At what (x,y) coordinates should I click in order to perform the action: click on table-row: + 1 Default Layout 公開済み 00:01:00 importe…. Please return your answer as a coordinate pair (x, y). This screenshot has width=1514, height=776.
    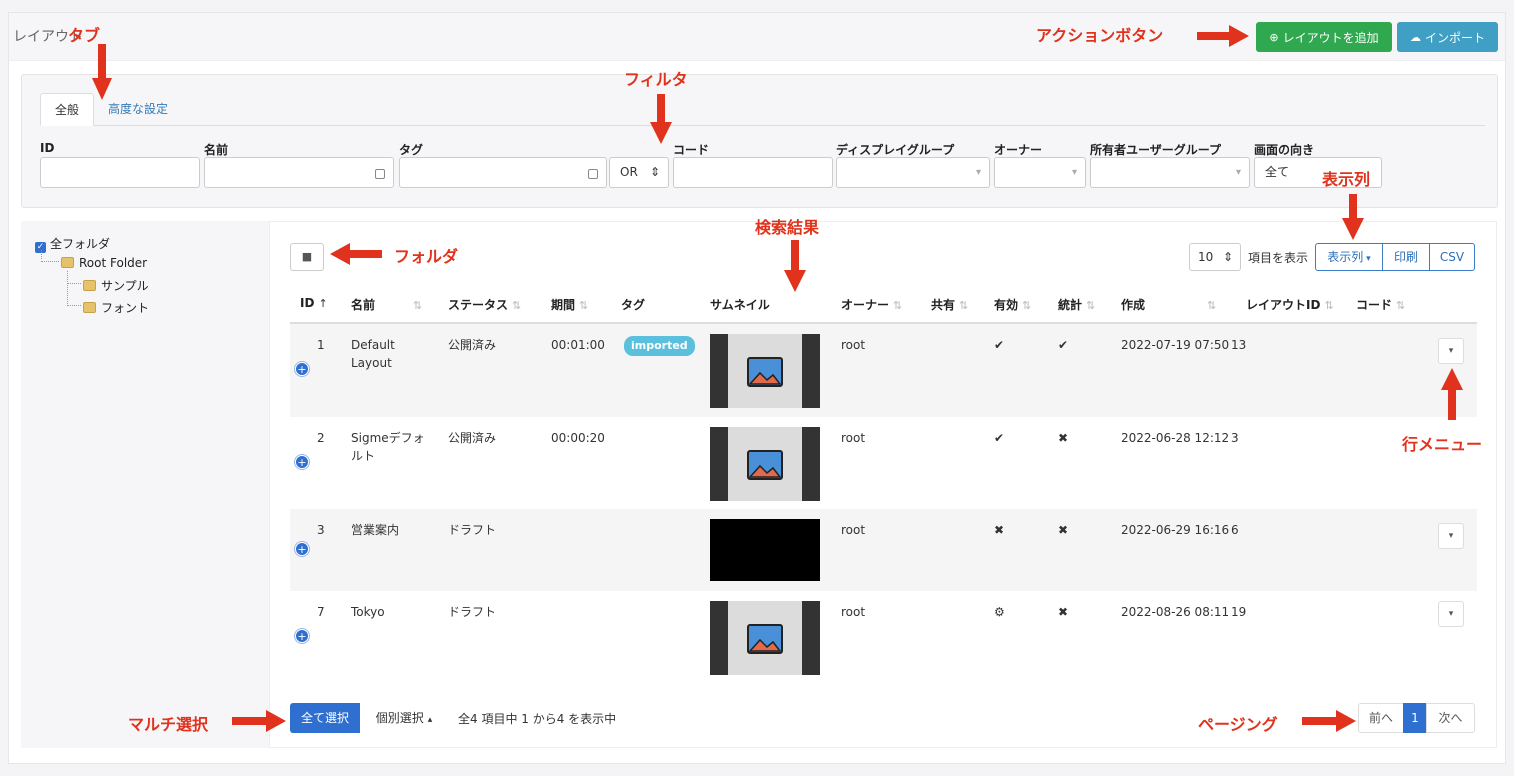
    Looking at the image, I should click on (883, 370).